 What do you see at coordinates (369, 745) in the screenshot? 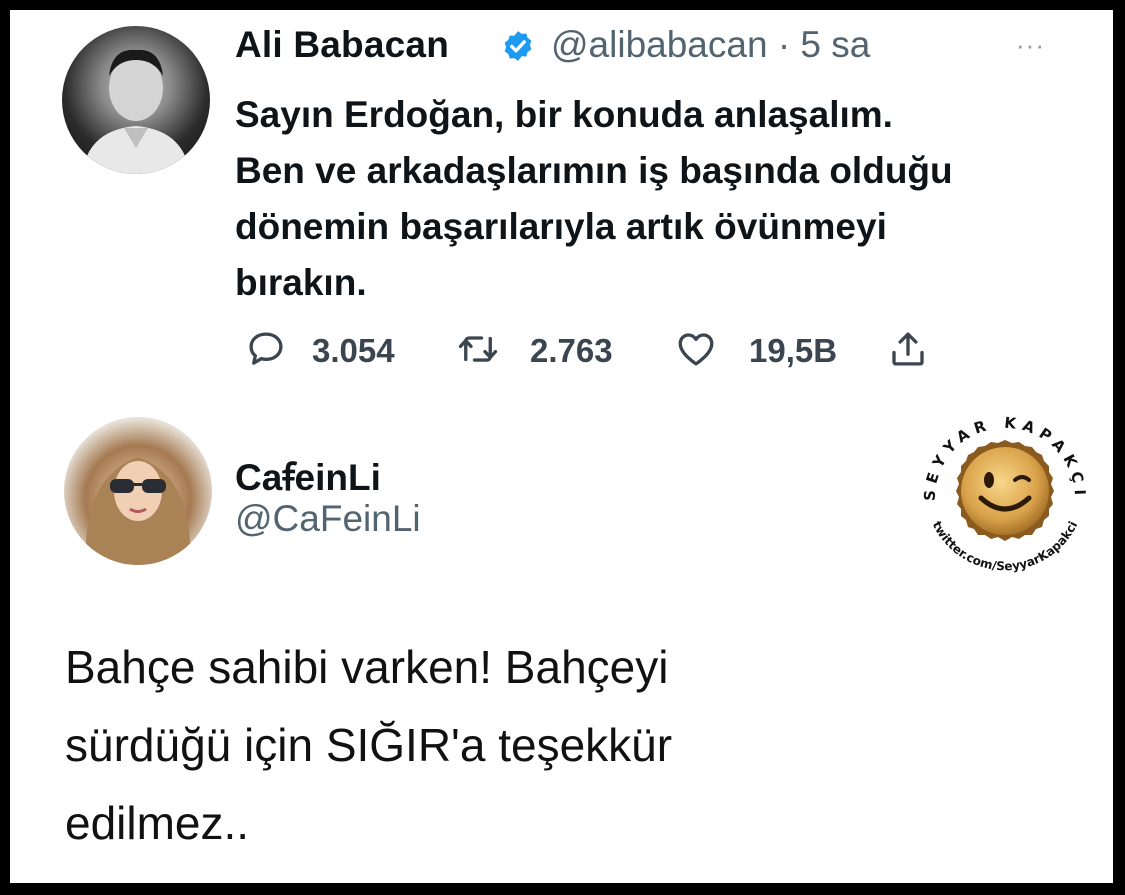
I see `tweet-text-line: sürdüğü için SIĞIR'a teşekkür` at bounding box center [369, 745].